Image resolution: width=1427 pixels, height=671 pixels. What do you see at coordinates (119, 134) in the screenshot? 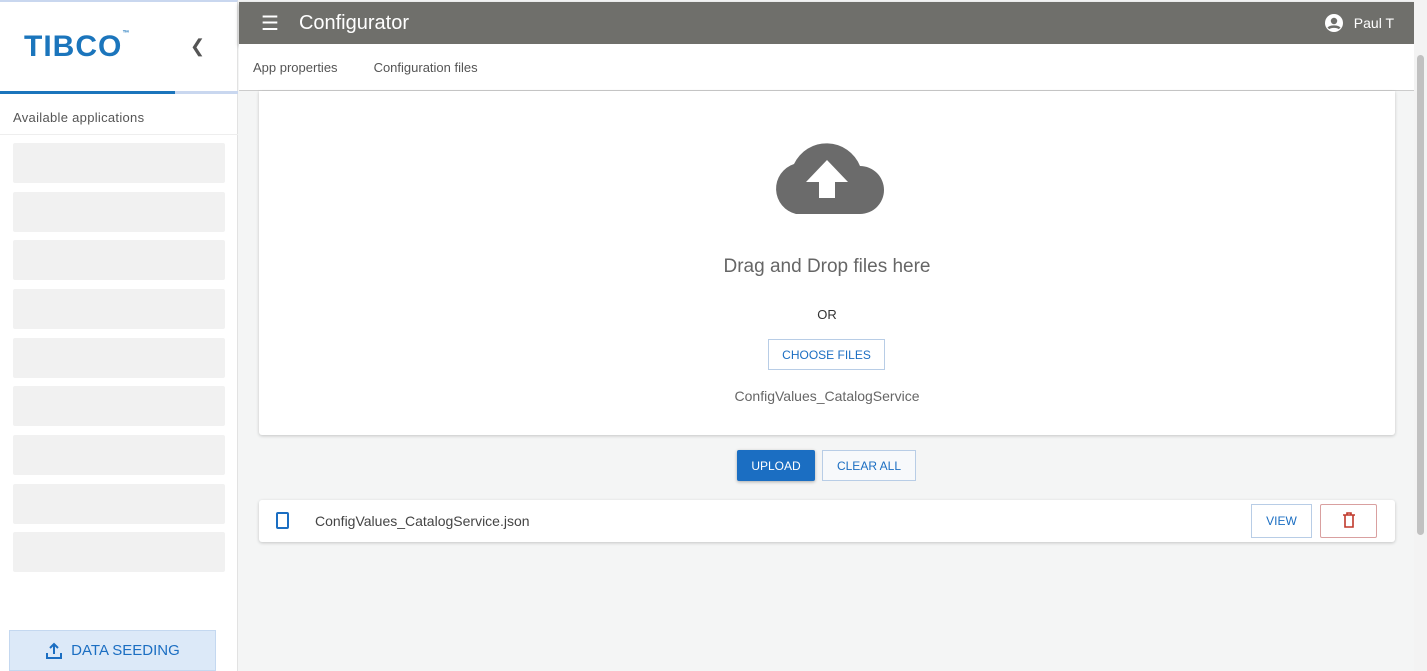
I see `divider` at bounding box center [119, 134].